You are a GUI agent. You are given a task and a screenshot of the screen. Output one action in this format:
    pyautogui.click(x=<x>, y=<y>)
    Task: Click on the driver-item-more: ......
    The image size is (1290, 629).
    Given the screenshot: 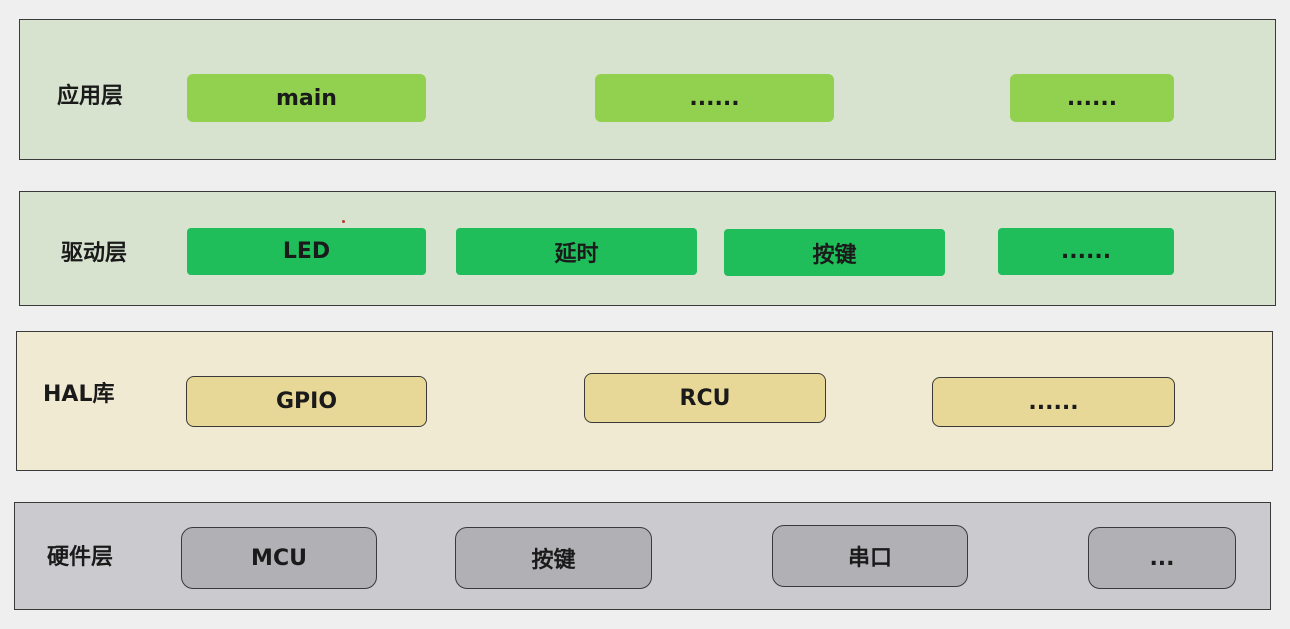 What is the action you would take?
    pyautogui.click(x=1086, y=251)
    